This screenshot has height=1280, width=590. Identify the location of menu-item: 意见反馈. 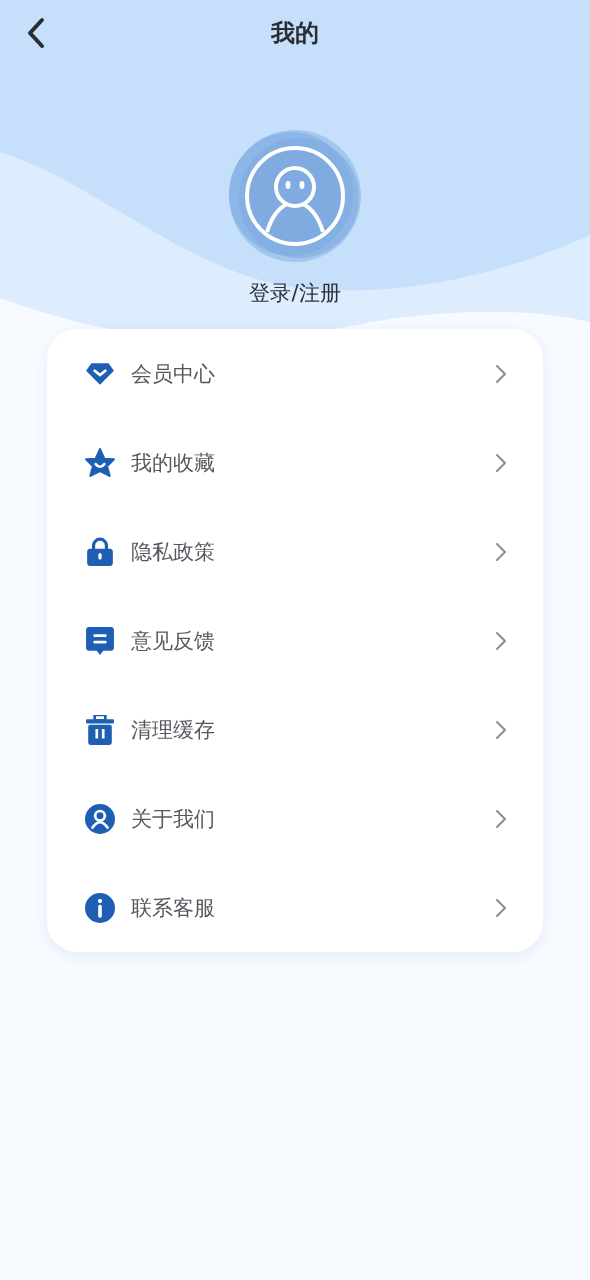
(295, 640).